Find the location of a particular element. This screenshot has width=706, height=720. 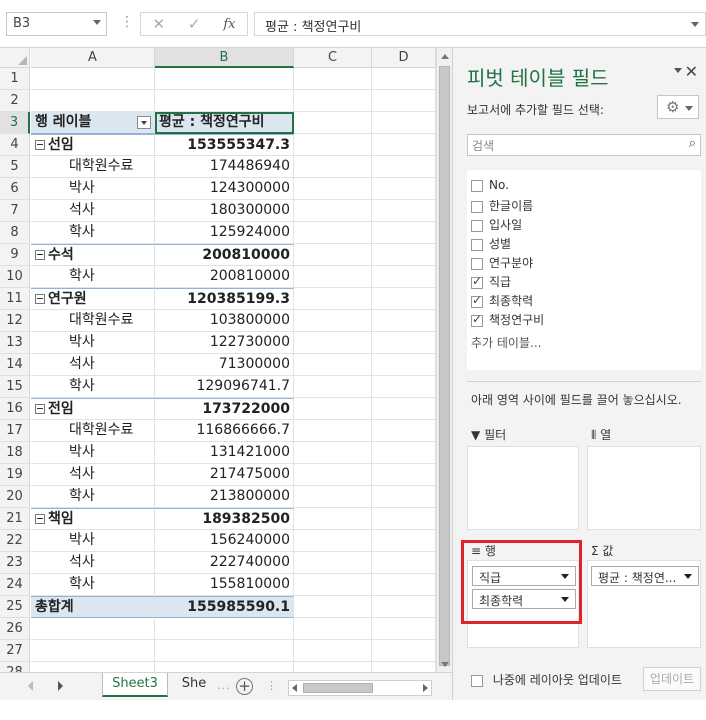

row-header: 1 is located at coordinates (15, 79).